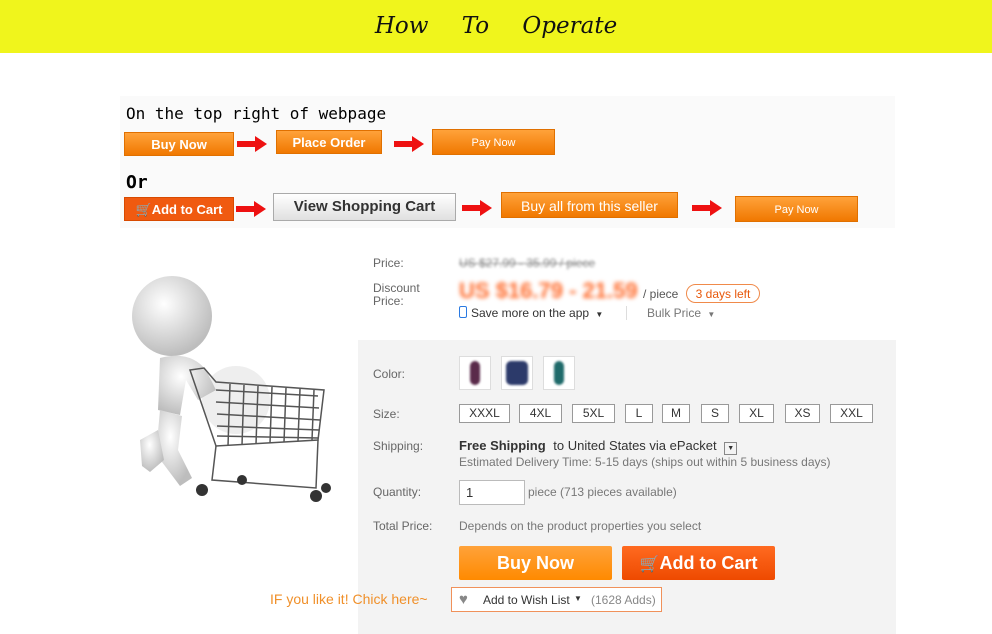 The width and height of the screenshot is (992, 634). I want to click on flow-place-order-button: Place Order, so click(329, 142).